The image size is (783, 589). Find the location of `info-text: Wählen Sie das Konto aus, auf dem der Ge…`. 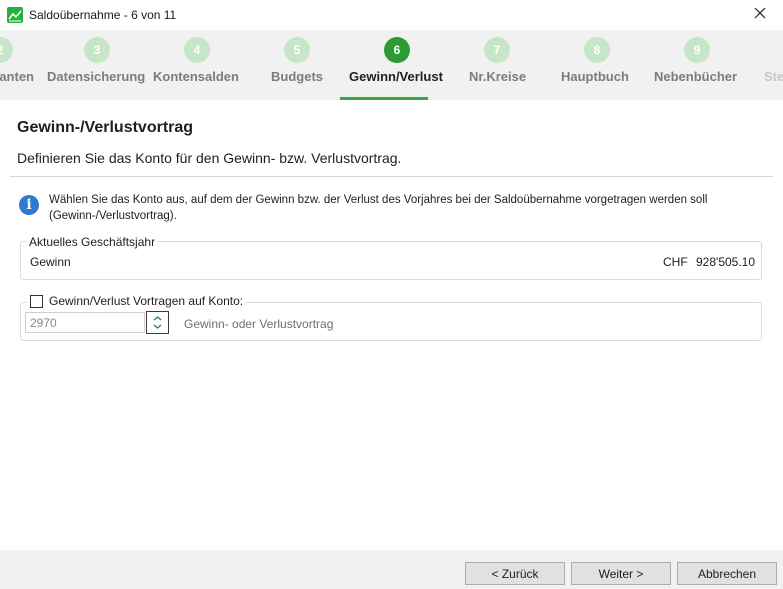

info-text: Wählen Sie das Konto aus, auf dem der Ge… is located at coordinates (378, 208).